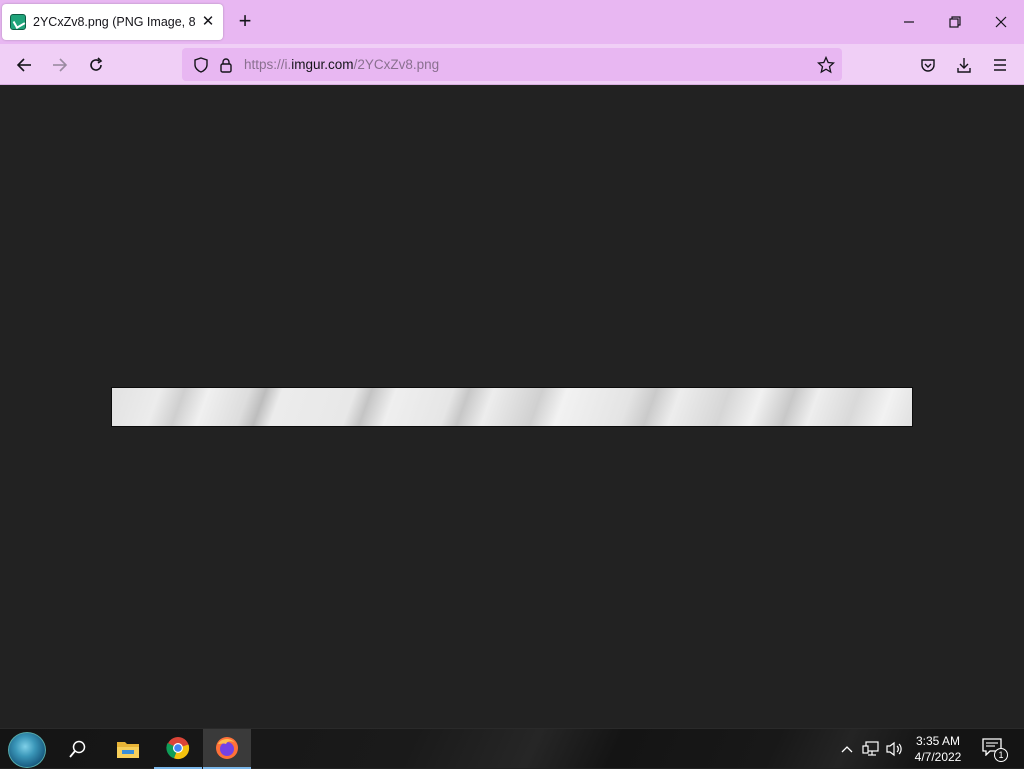 The height and width of the screenshot is (769, 1024). Describe the element at coordinates (826, 65) in the screenshot. I see `bookmark-star-icon` at that location.